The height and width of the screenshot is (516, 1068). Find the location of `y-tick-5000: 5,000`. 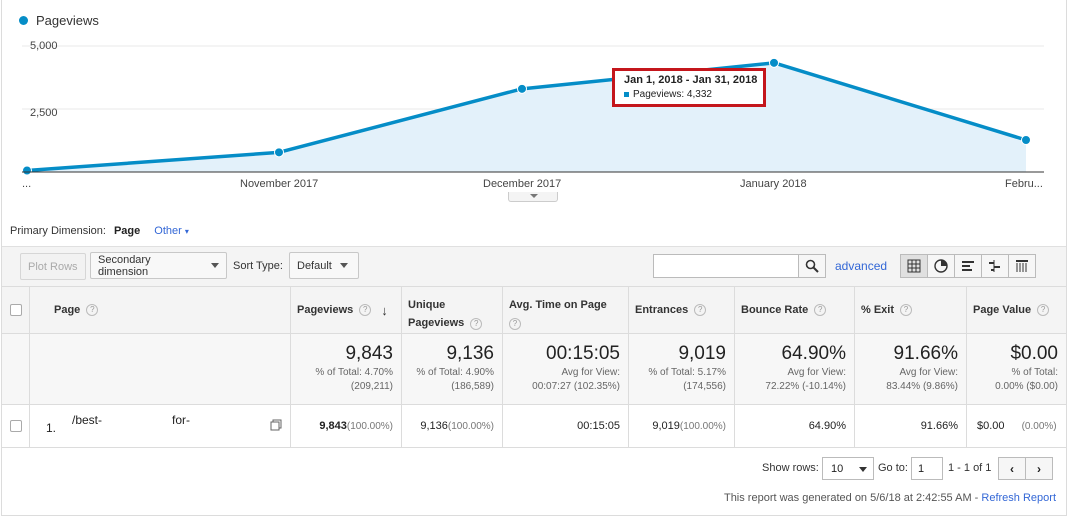

y-tick-5000: 5,000 is located at coordinates (44, 46).